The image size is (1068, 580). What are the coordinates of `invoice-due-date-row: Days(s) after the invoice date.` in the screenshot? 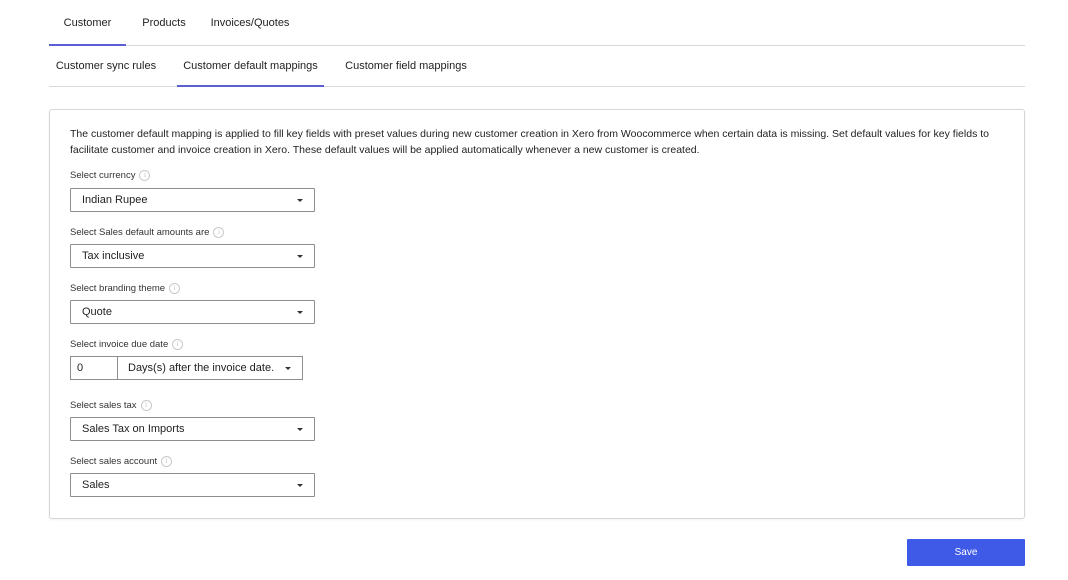 It's located at (186, 368).